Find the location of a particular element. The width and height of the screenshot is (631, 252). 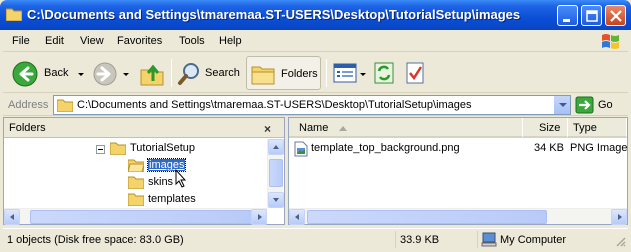

minimize-button is located at coordinates (567, 15).